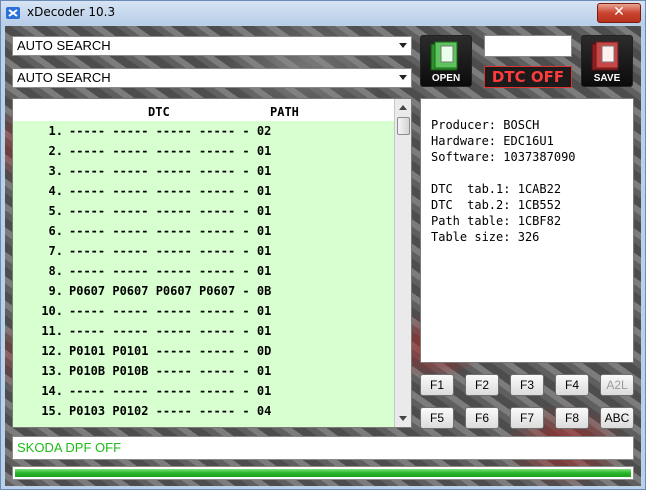 Image resolution: width=646 pixels, height=490 pixels. Describe the element at coordinates (323, 473) in the screenshot. I see `progress-bar` at that location.